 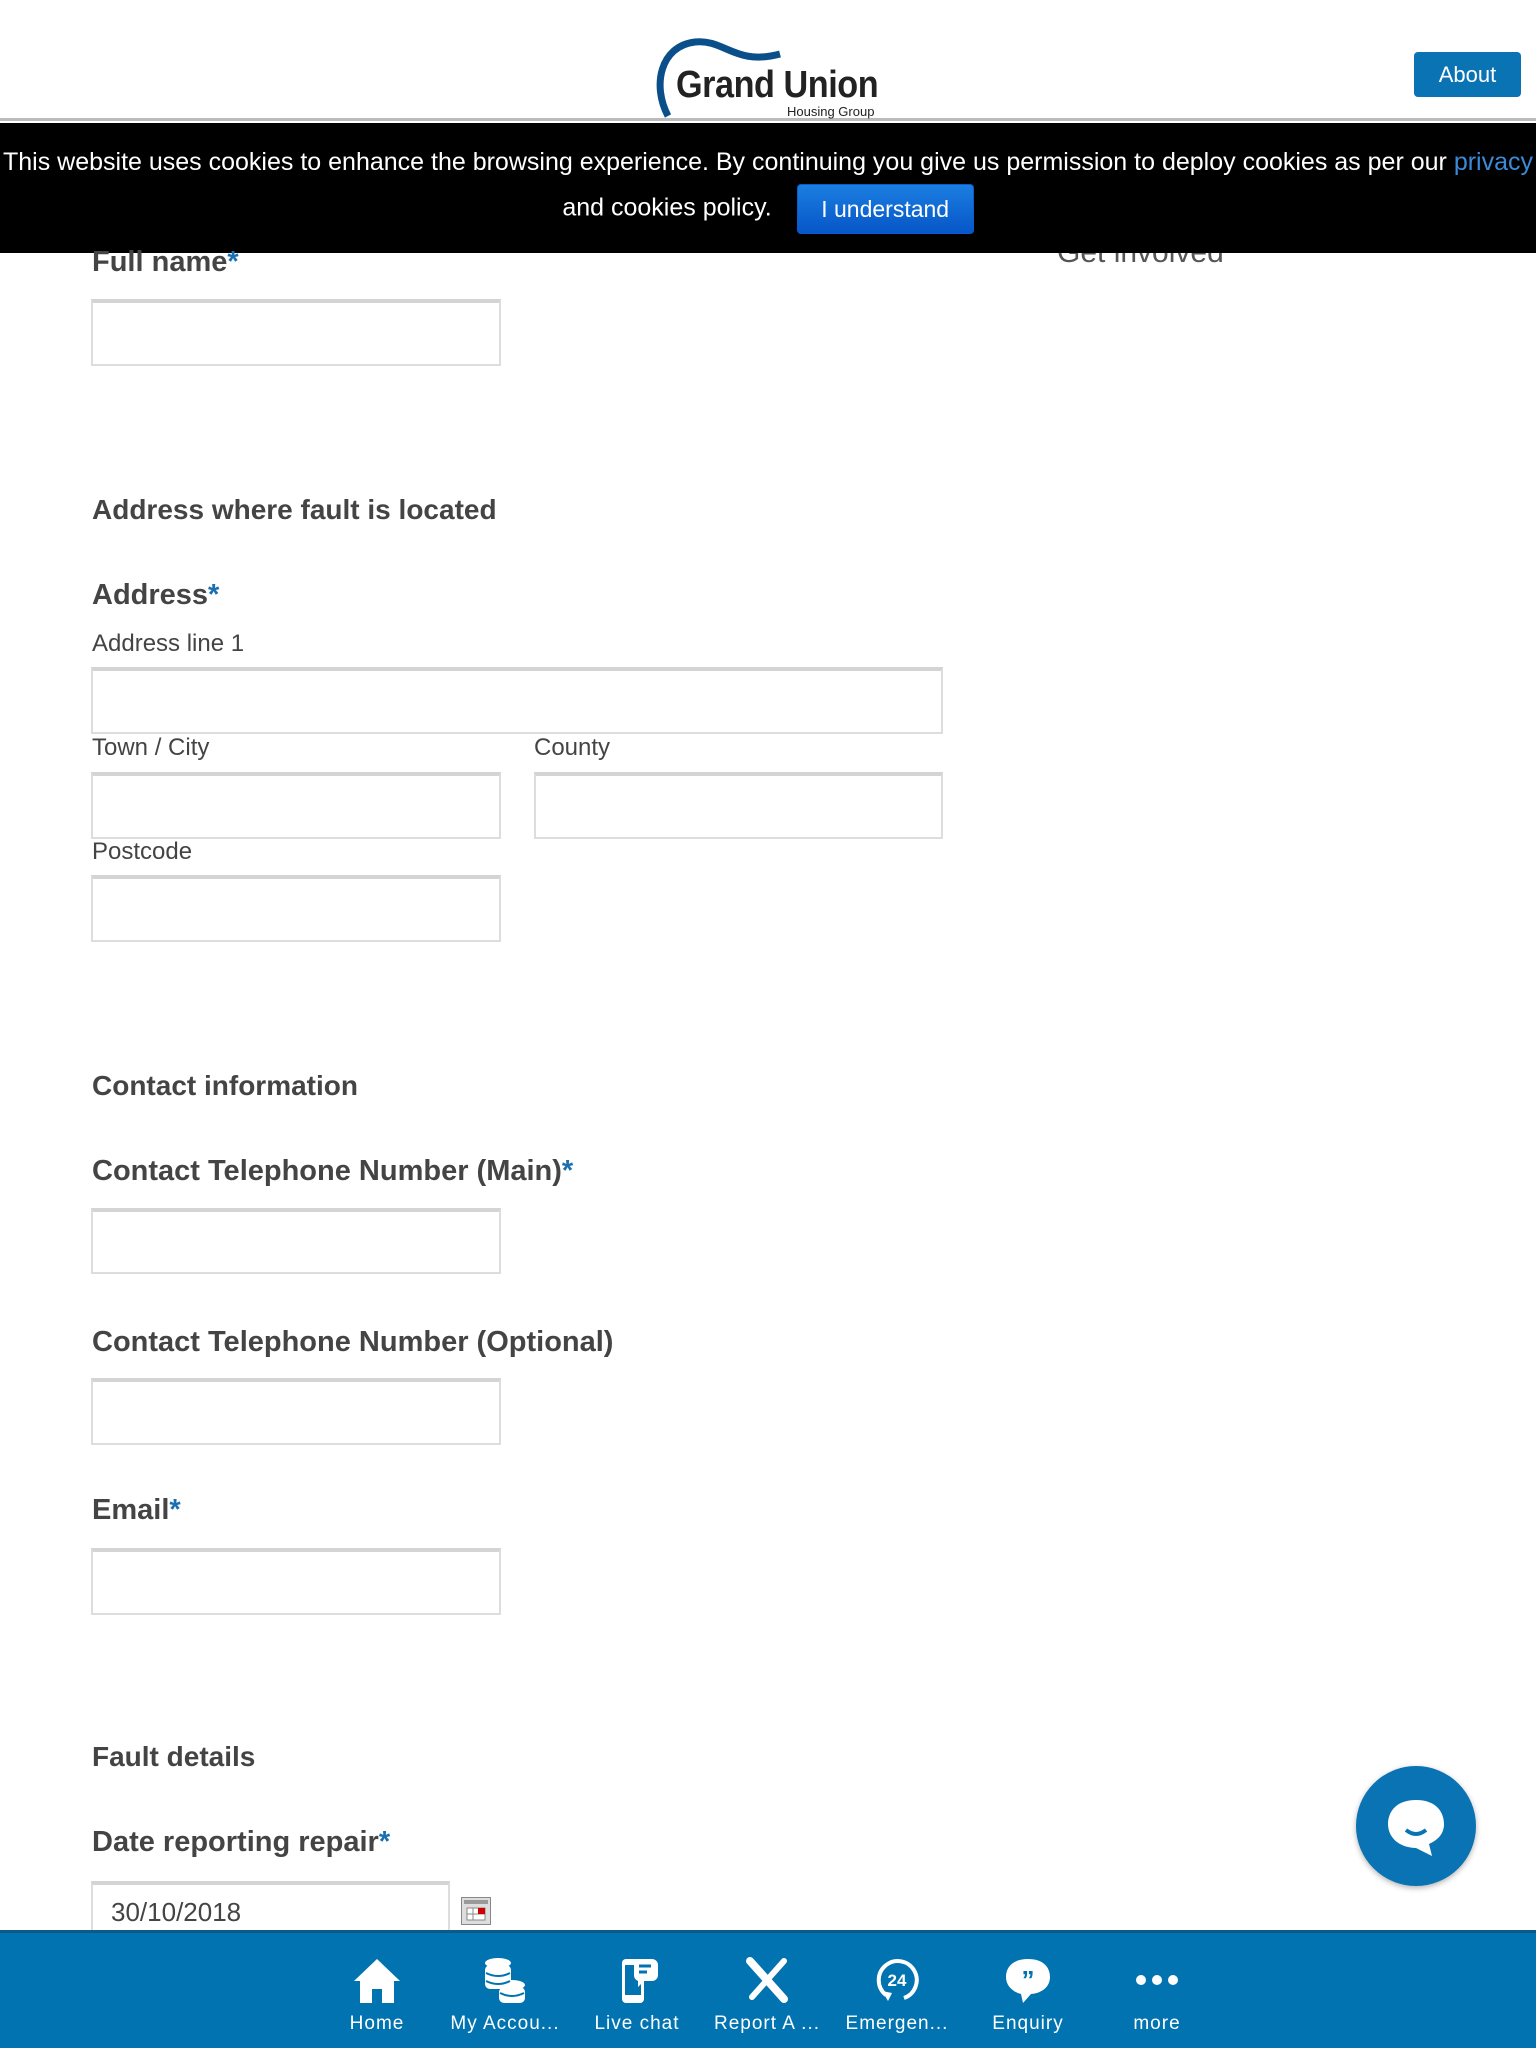 I want to click on chat-icon, so click(x=1416, y=1828).